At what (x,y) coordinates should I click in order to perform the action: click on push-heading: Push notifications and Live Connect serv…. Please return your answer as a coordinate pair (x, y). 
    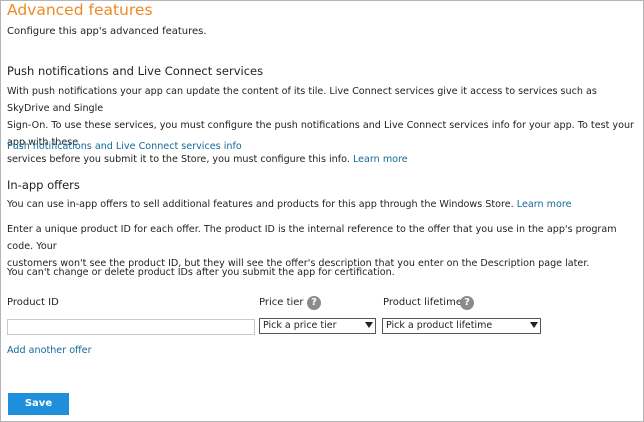
    Looking at the image, I should click on (135, 71).